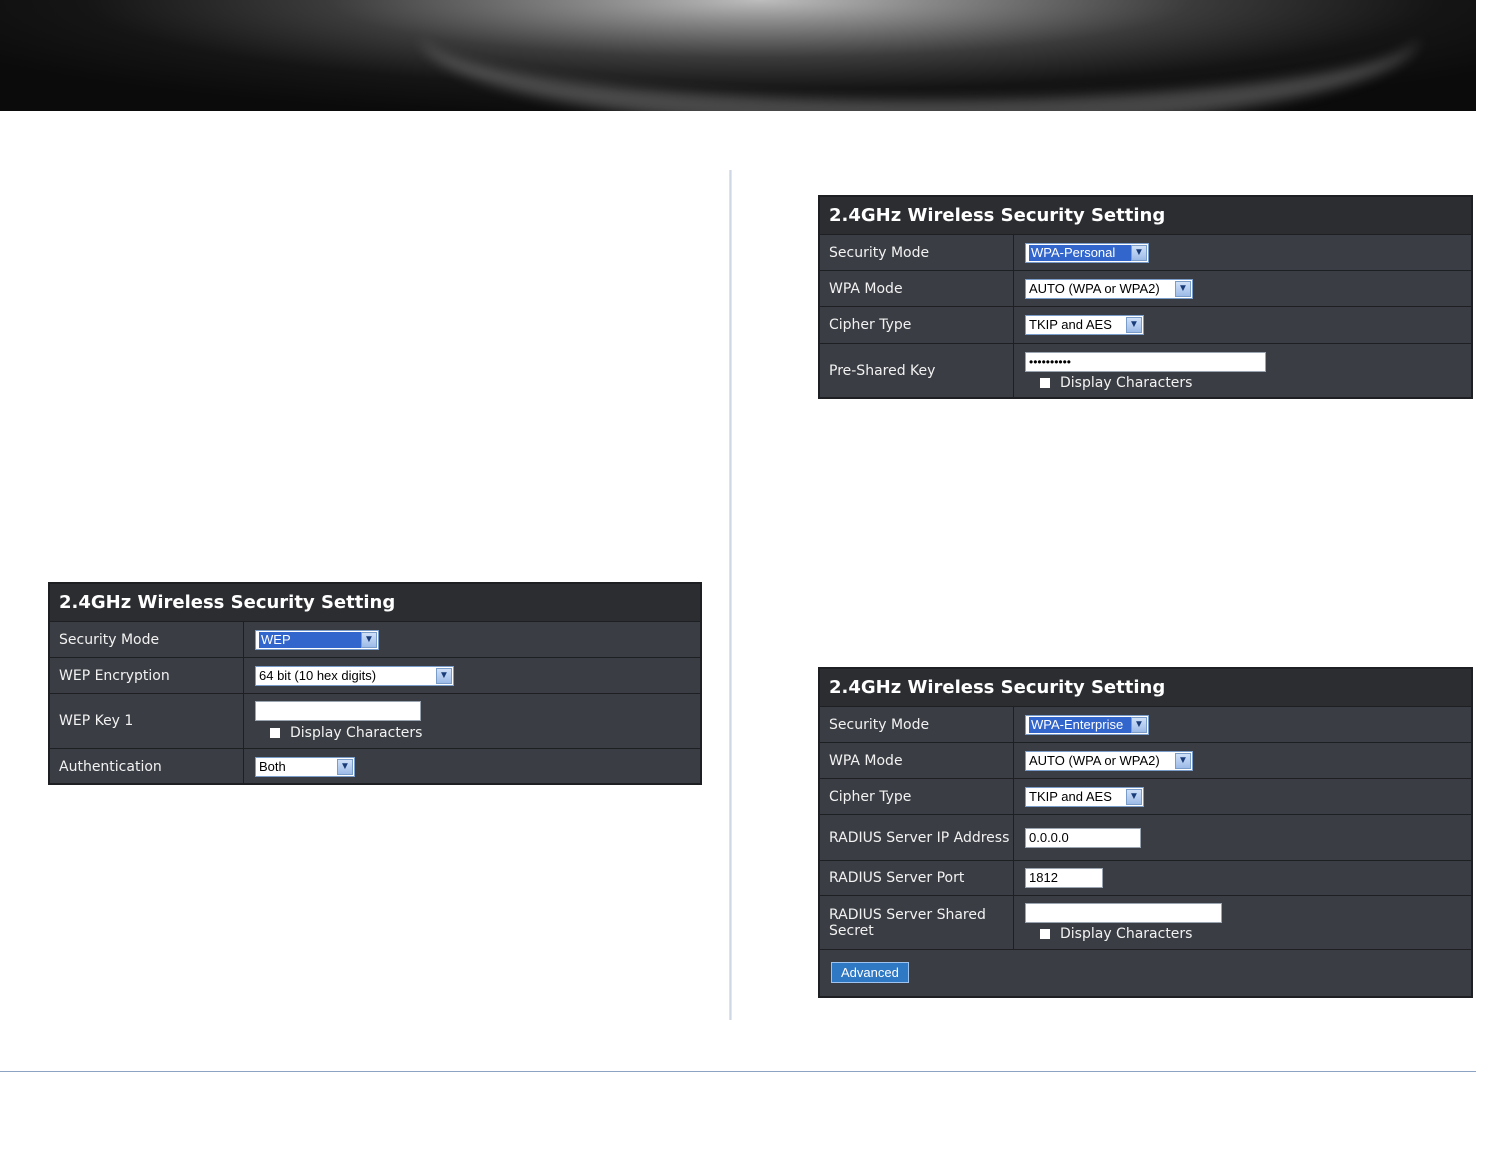 The image size is (1505, 1166). What do you see at coordinates (354, 675) in the screenshot?
I see `wep-encryption-select: 64 bit (10 hex digits) ▼` at bounding box center [354, 675].